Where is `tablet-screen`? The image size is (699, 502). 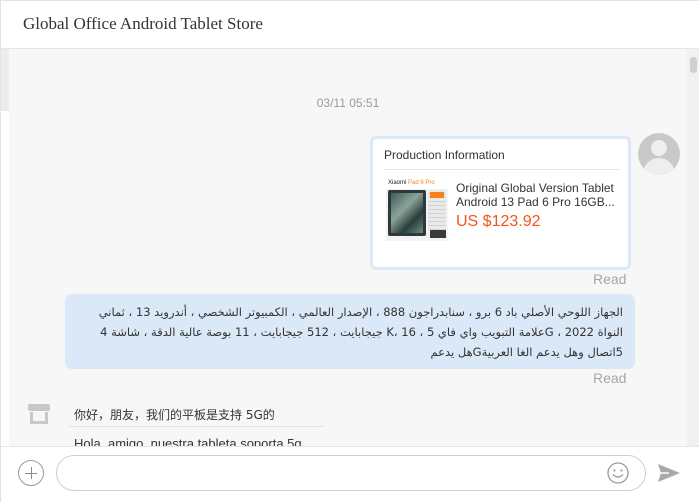
tablet-screen is located at coordinates (407, 213).